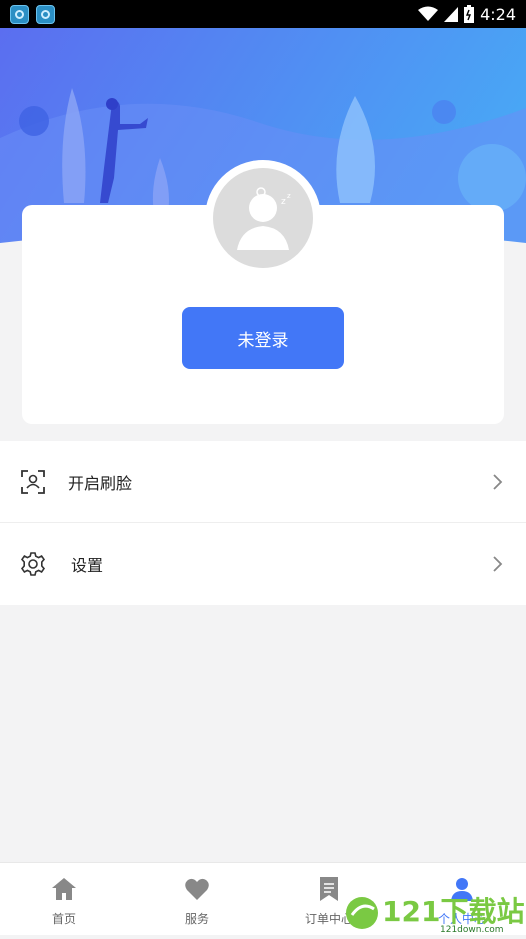  I want to click on tab-services: 服务, so click(197, 899).